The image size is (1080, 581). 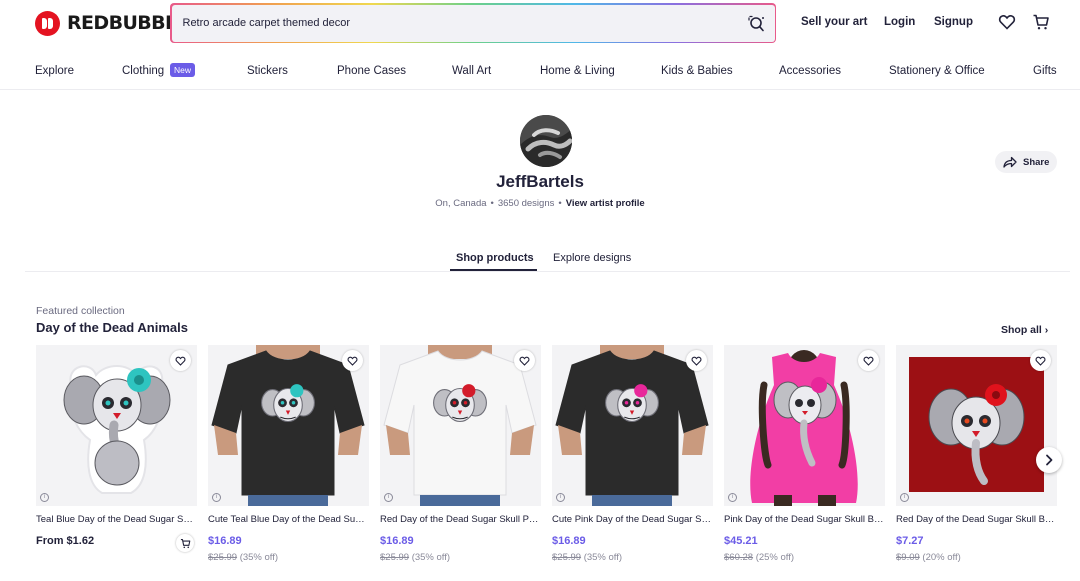 I want to click on search-input, so click(x=452, y=23).